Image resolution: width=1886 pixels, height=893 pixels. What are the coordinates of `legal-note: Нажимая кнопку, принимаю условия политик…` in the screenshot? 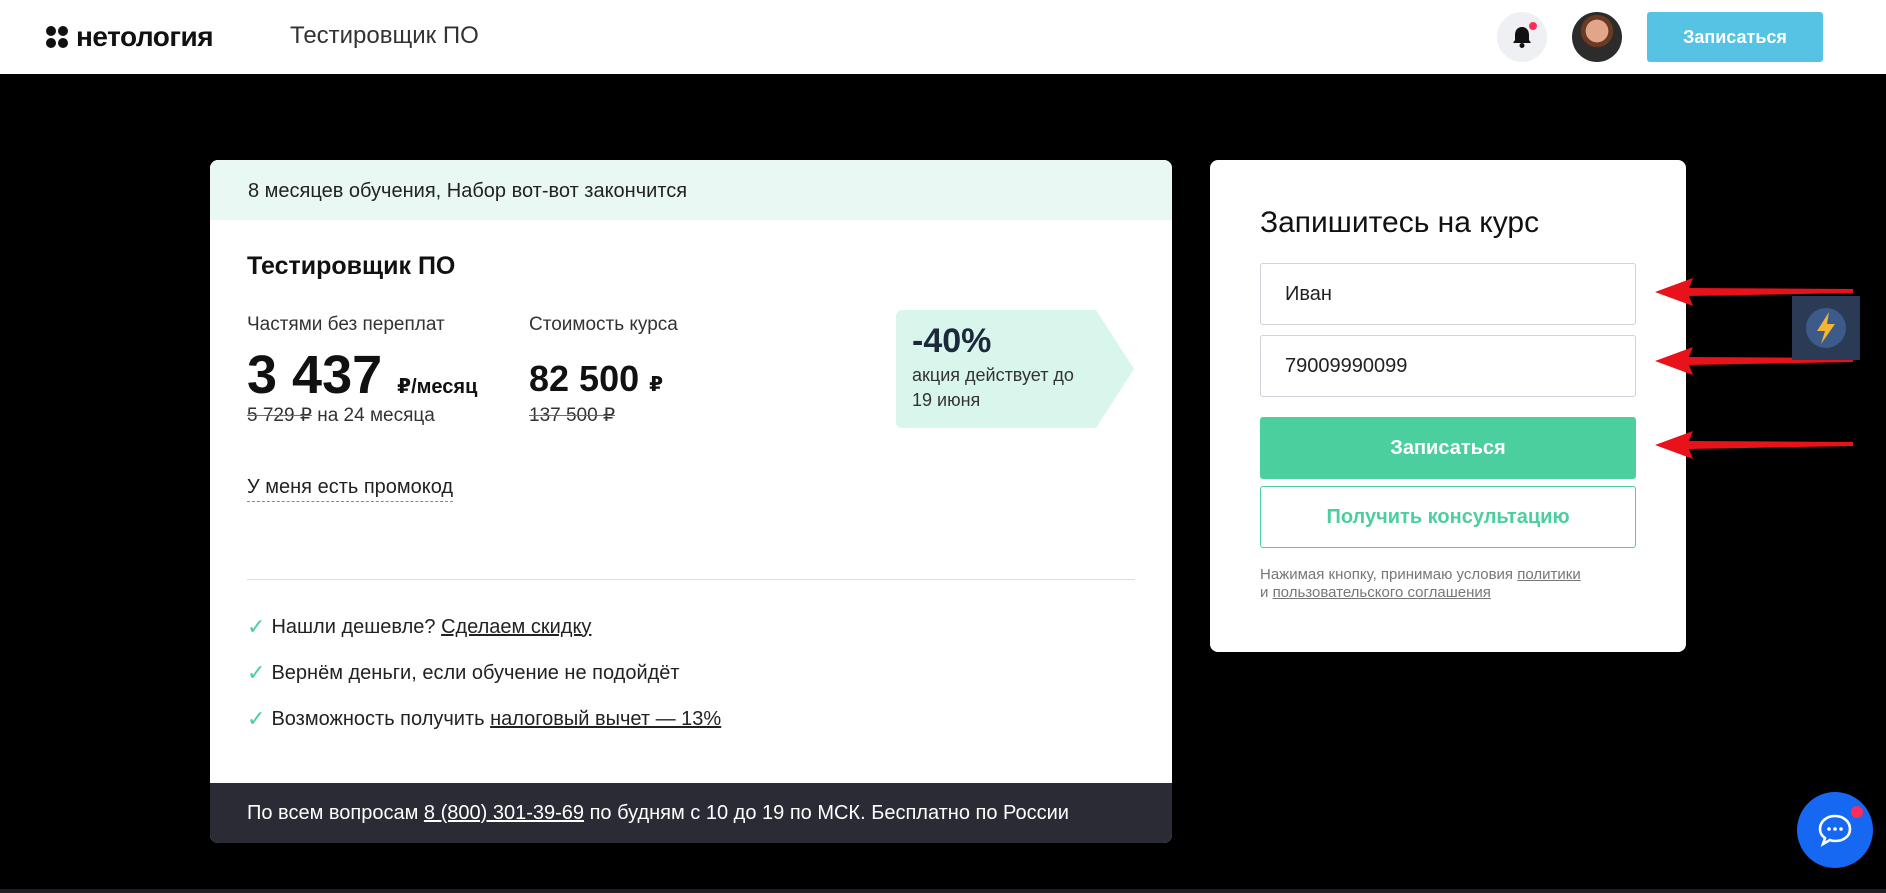 It's located at (1450, 584).